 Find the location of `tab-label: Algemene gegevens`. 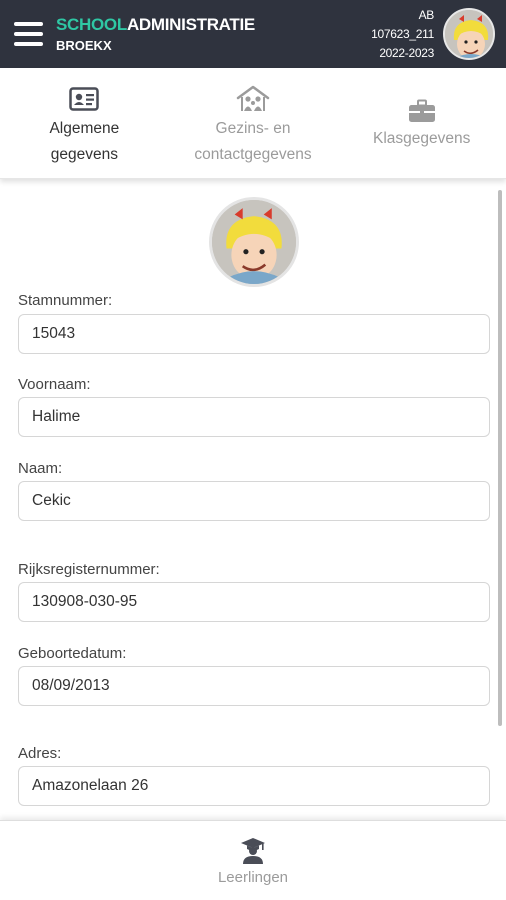

tab-label: Algemene gegevens is located at coordinates (84, 142).